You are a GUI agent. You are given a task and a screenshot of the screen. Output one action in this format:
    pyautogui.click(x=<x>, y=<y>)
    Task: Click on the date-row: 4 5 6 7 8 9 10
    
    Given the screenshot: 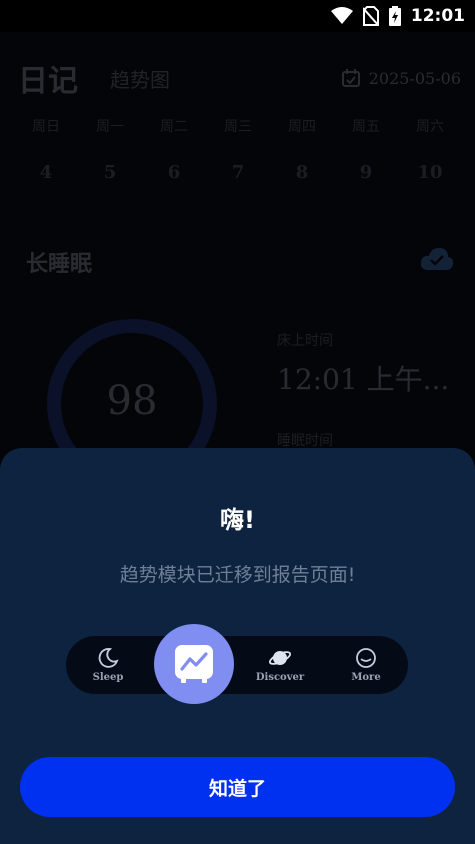 What is the action you would take?
    pyautogui.click(x=238, y=172)
    